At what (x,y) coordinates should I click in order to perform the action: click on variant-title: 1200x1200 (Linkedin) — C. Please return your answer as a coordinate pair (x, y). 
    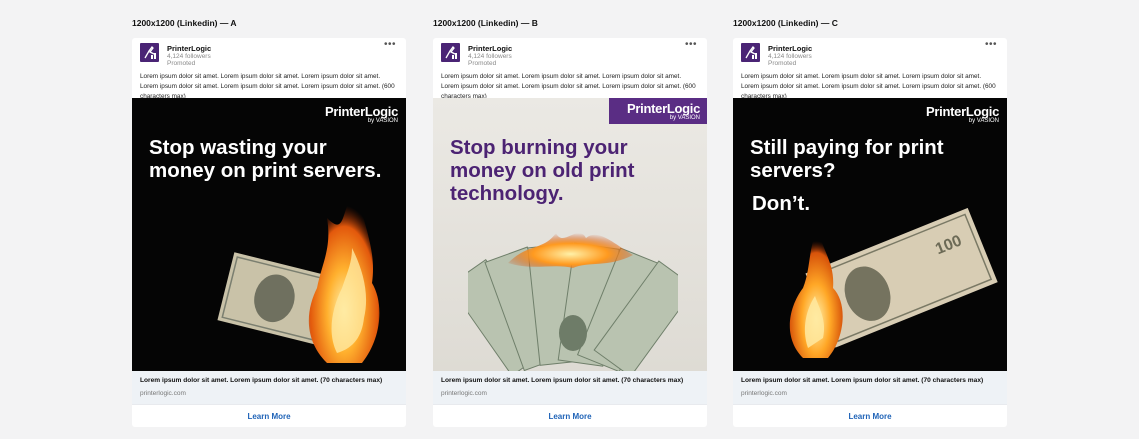
    Looking at the image, I should click on (785, 23).